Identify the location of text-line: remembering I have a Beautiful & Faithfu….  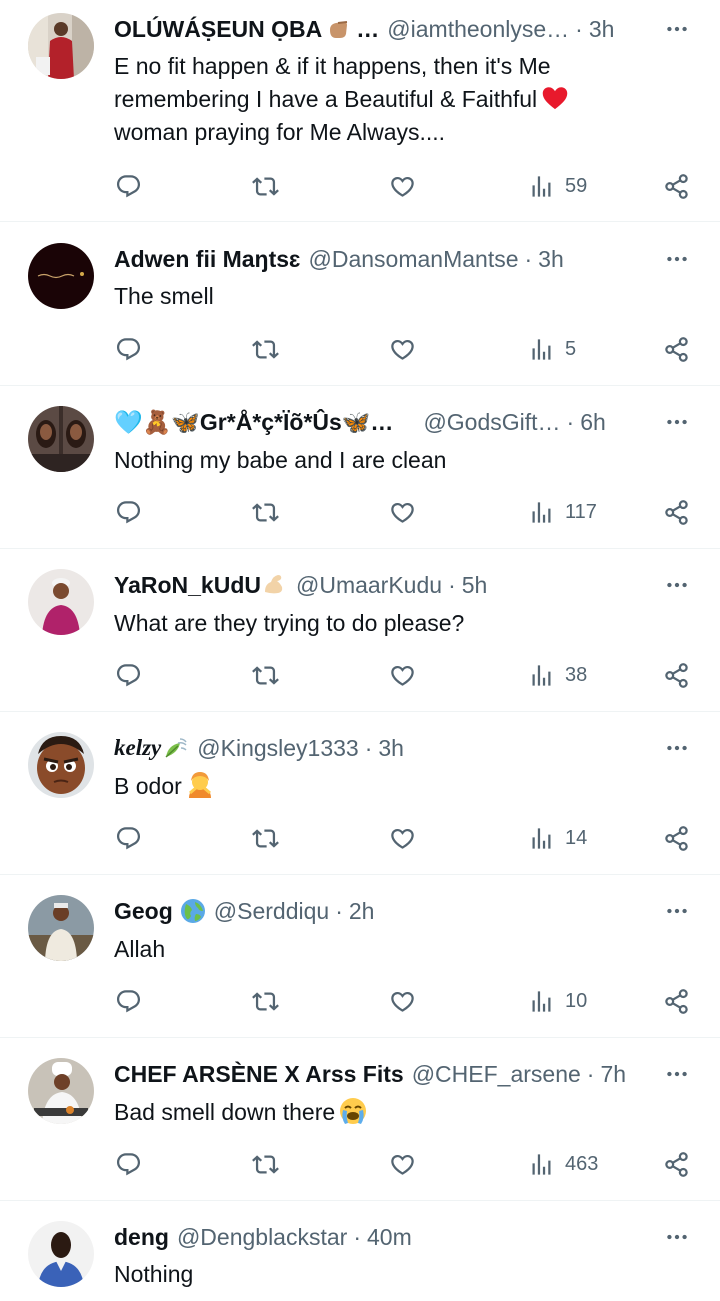
(397, 99).